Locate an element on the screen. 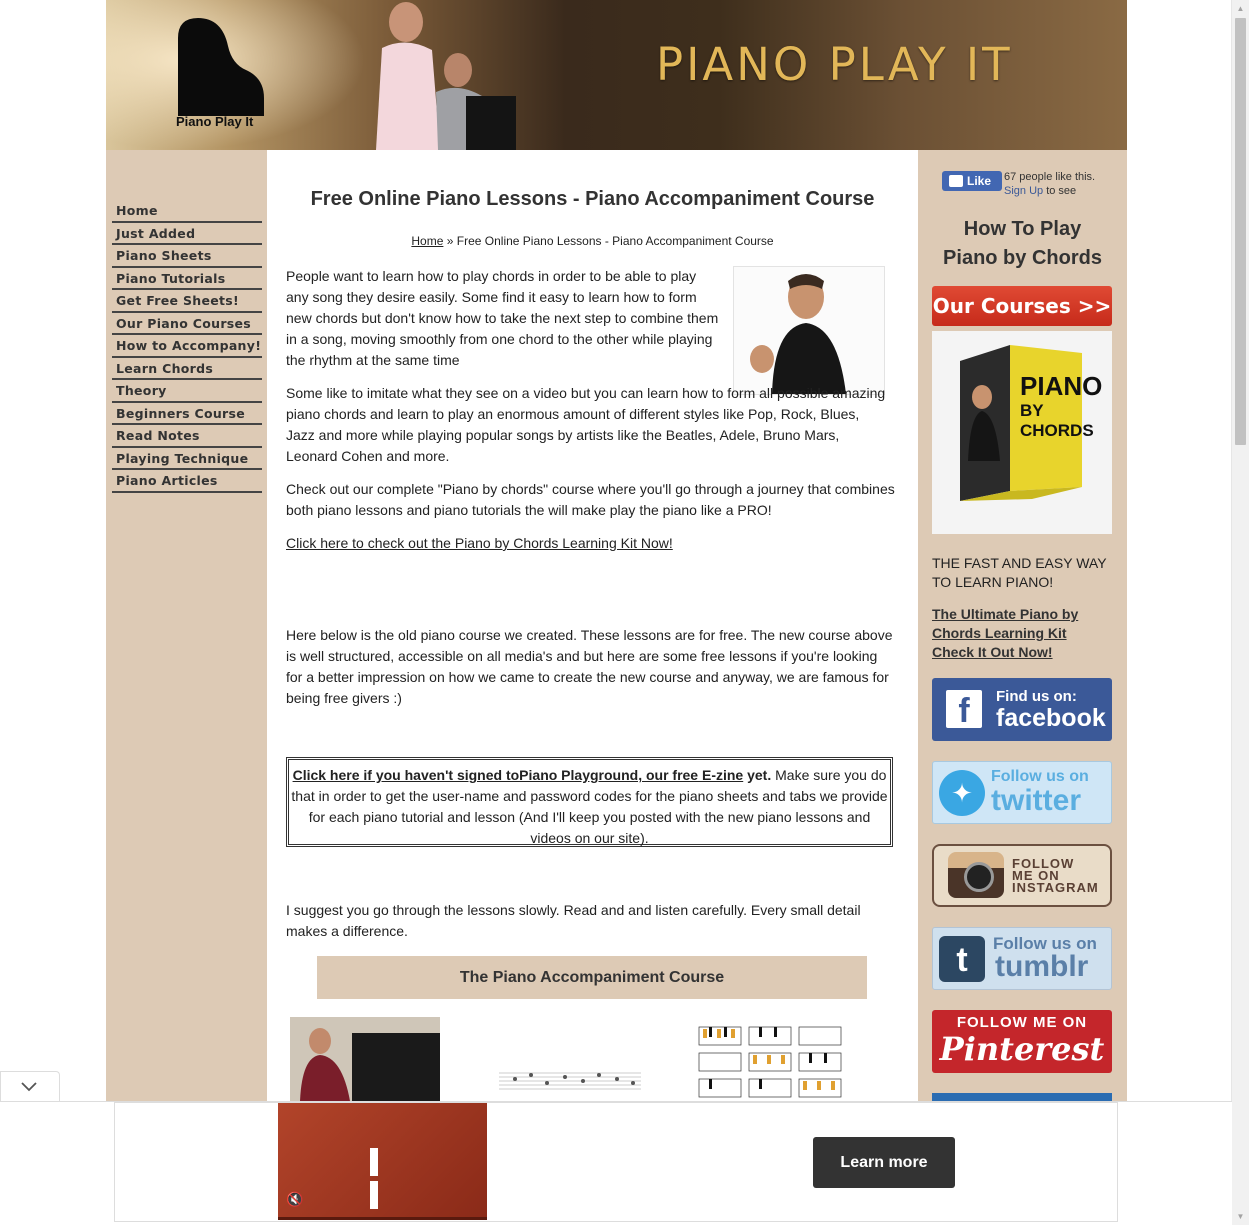 This screenshot has width=1249, height=1226. nav-item-playing-technique: Playing Technique is located at coordinates (187, 460).